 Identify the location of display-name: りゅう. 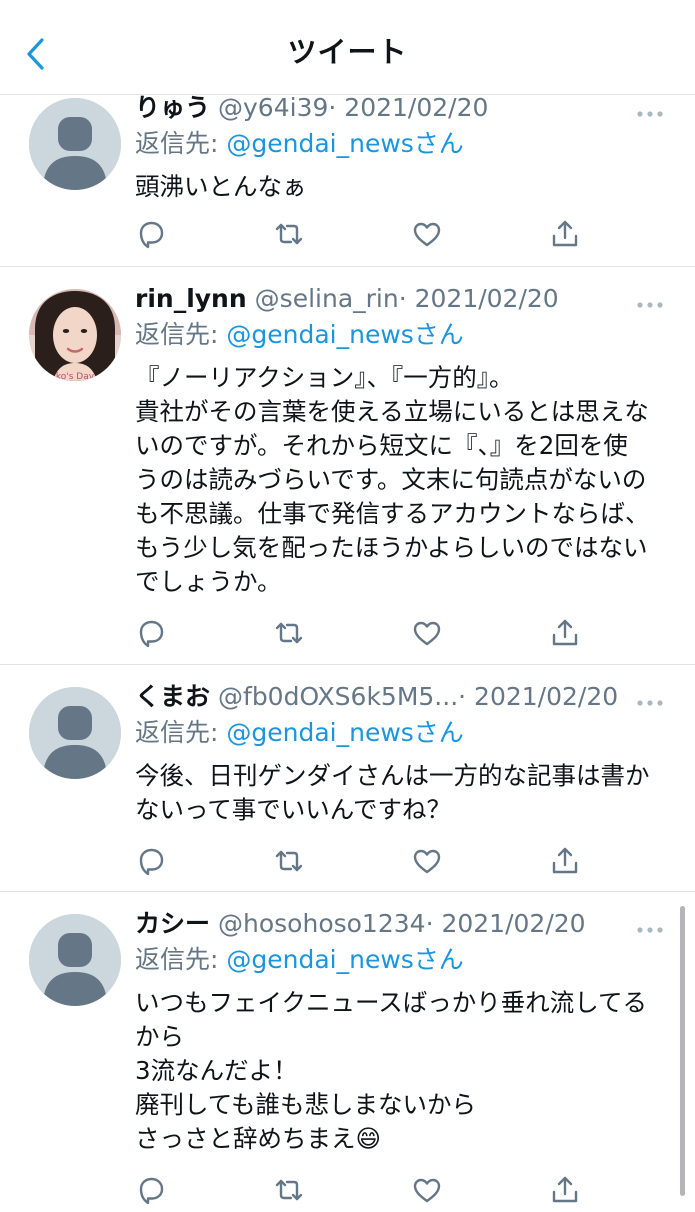
(172, 107).